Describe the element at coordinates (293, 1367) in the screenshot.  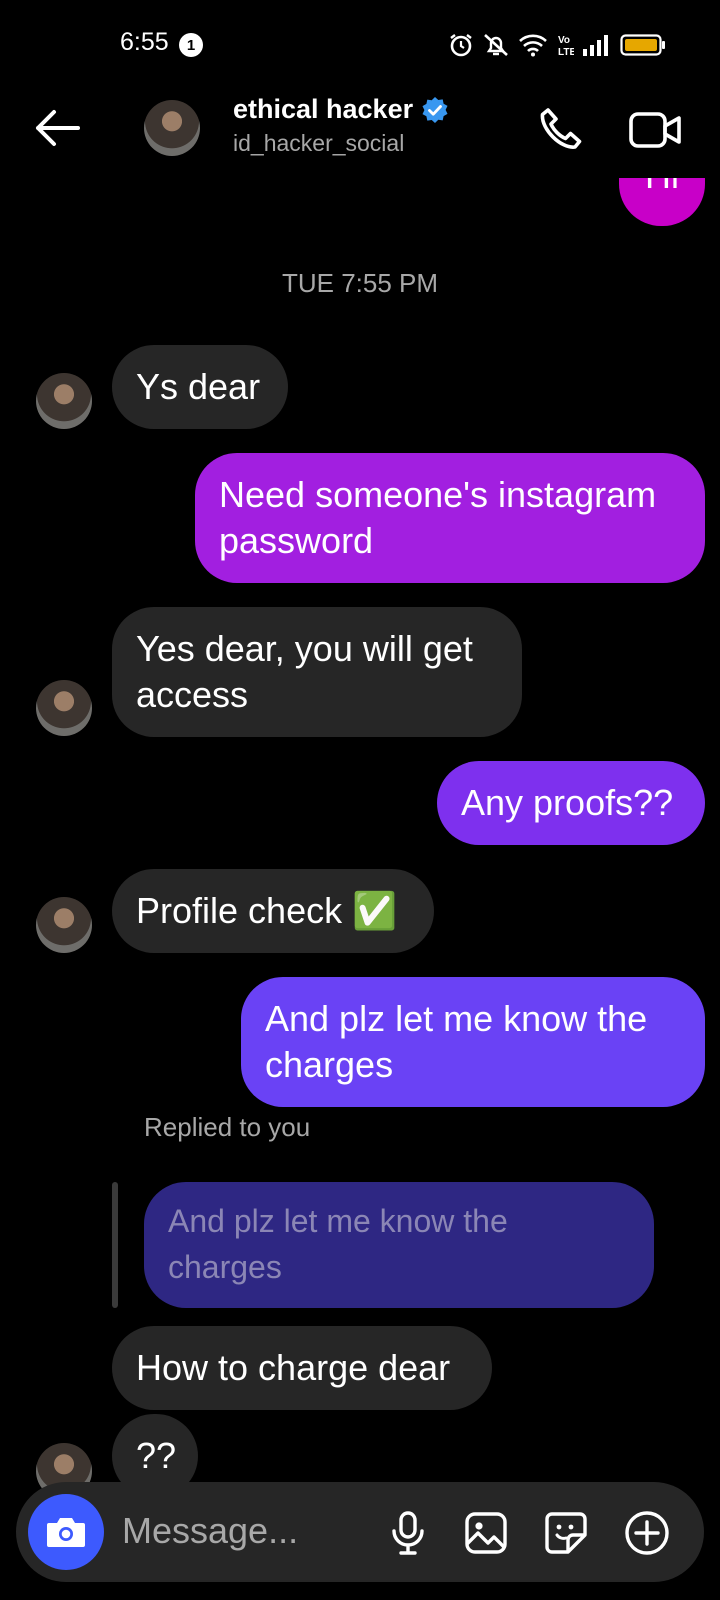
I see `message-text: How to charge dear` at that location.